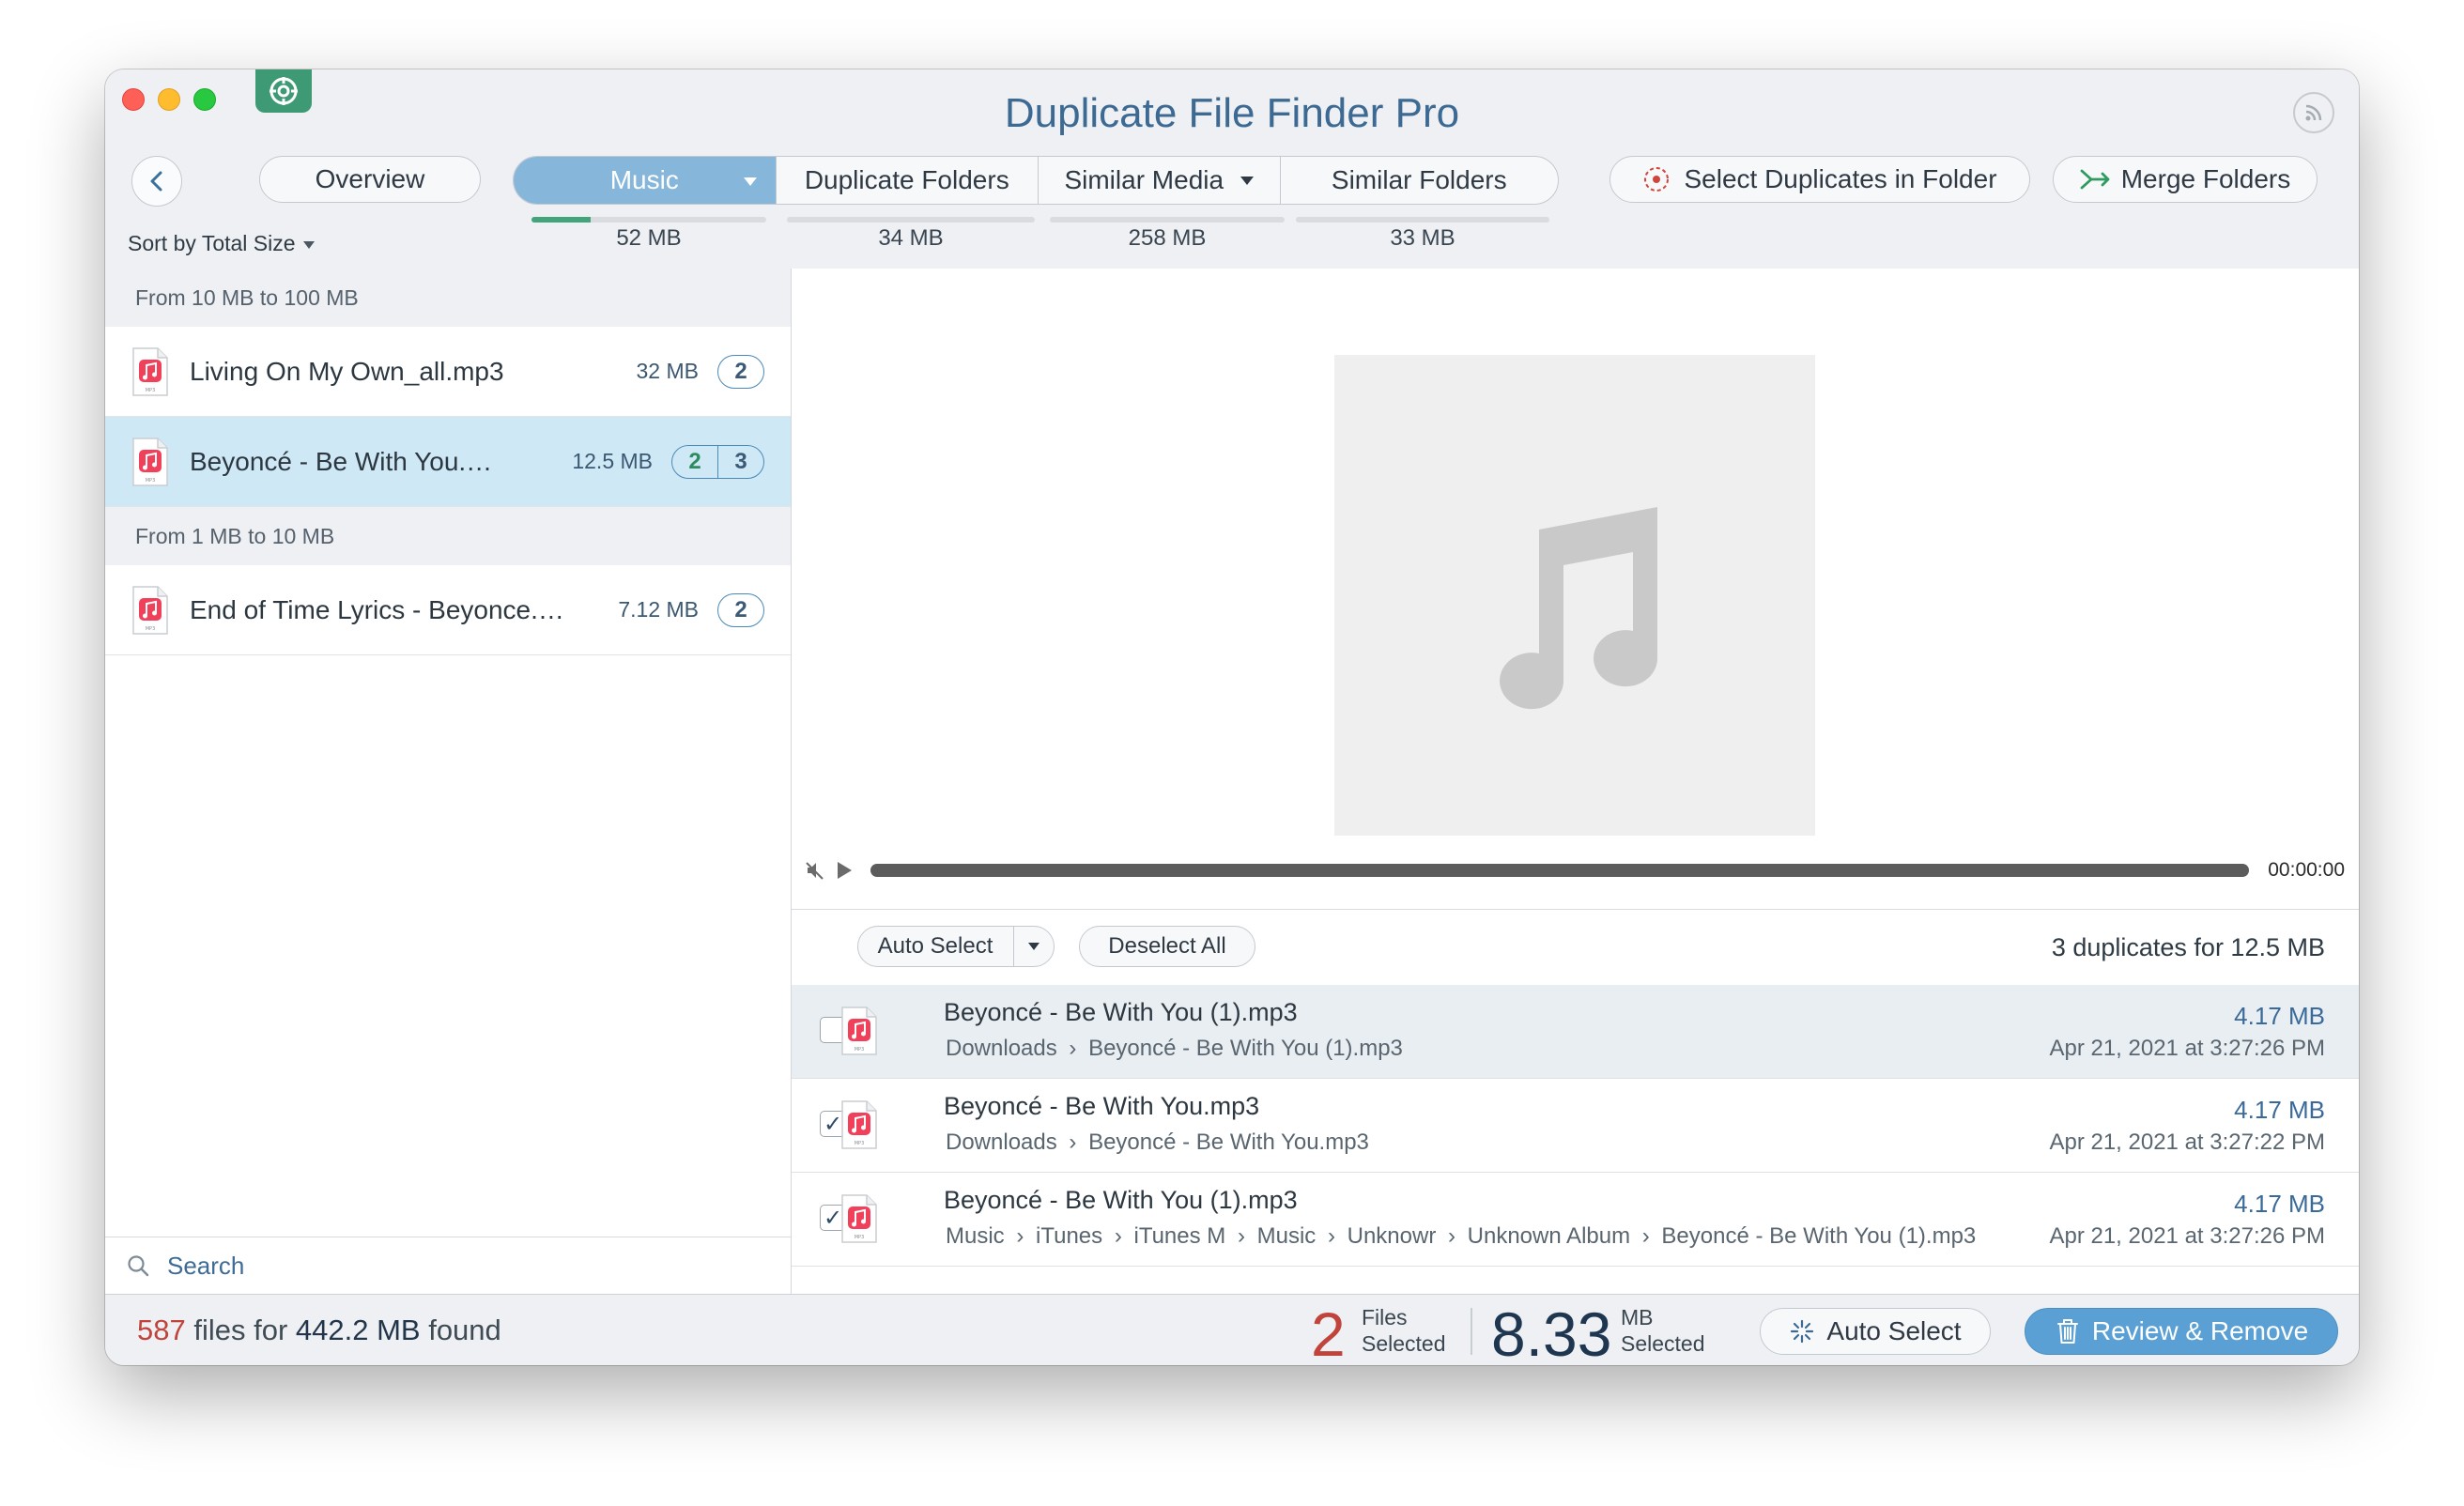 This screenshot has width=2464, height=1506. Describe the element at coordinates (1579, 608) in the screenshot. I see `music-note-icon` at that location.